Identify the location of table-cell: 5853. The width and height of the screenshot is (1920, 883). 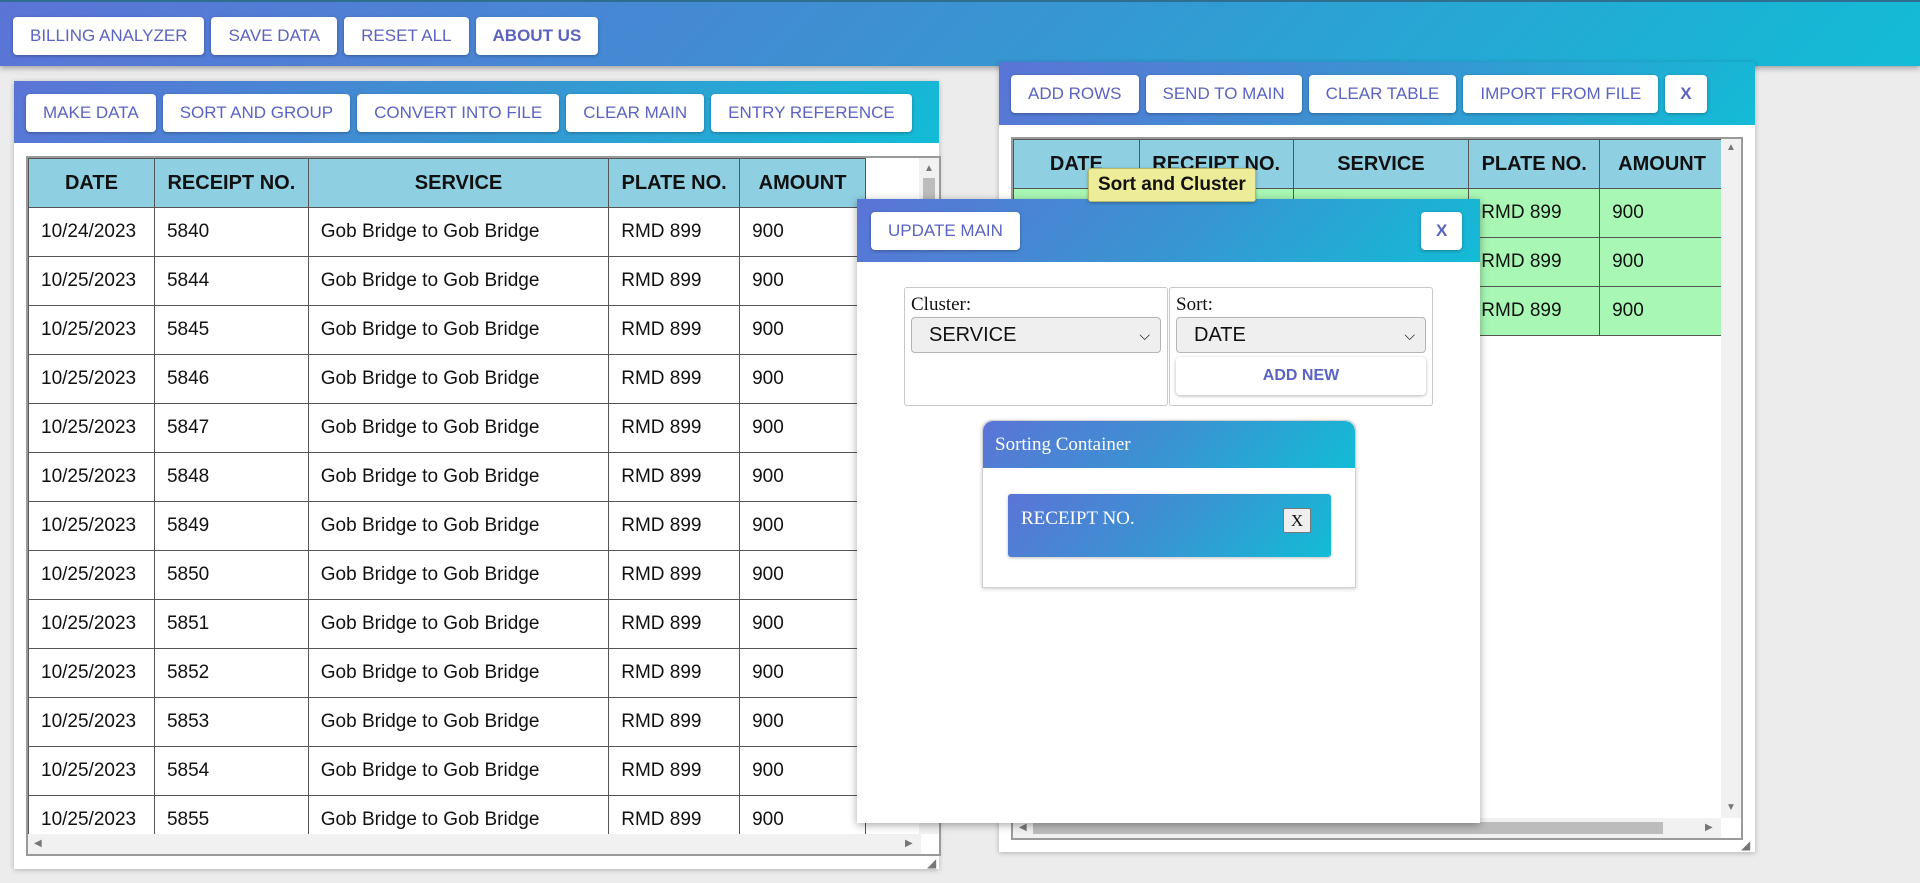
(231, 722).